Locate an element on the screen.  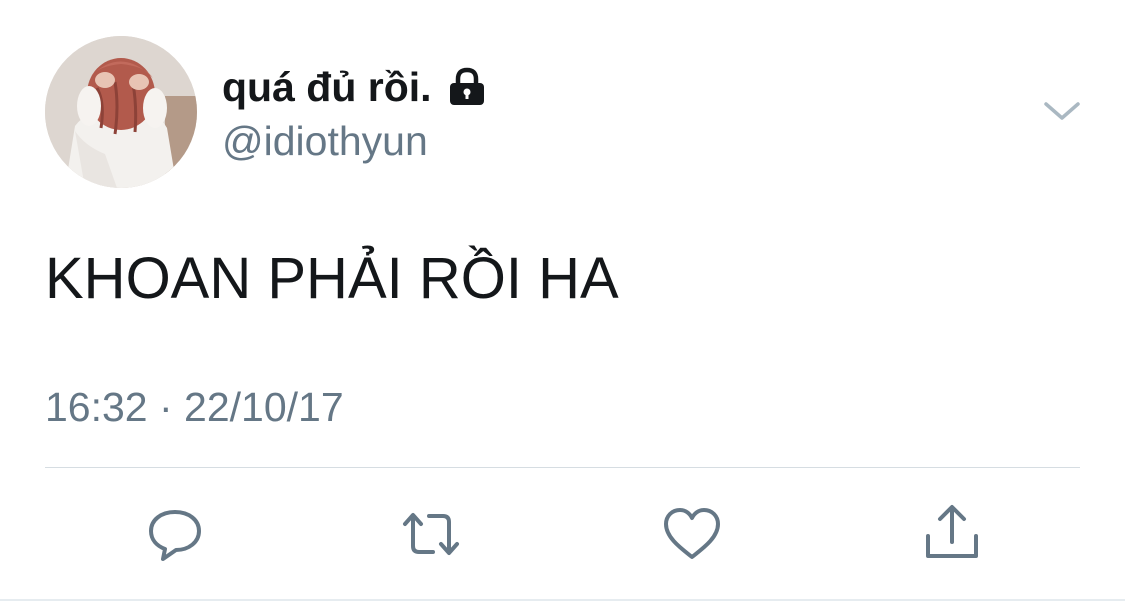
share-button is located at coordinates (952, 534).